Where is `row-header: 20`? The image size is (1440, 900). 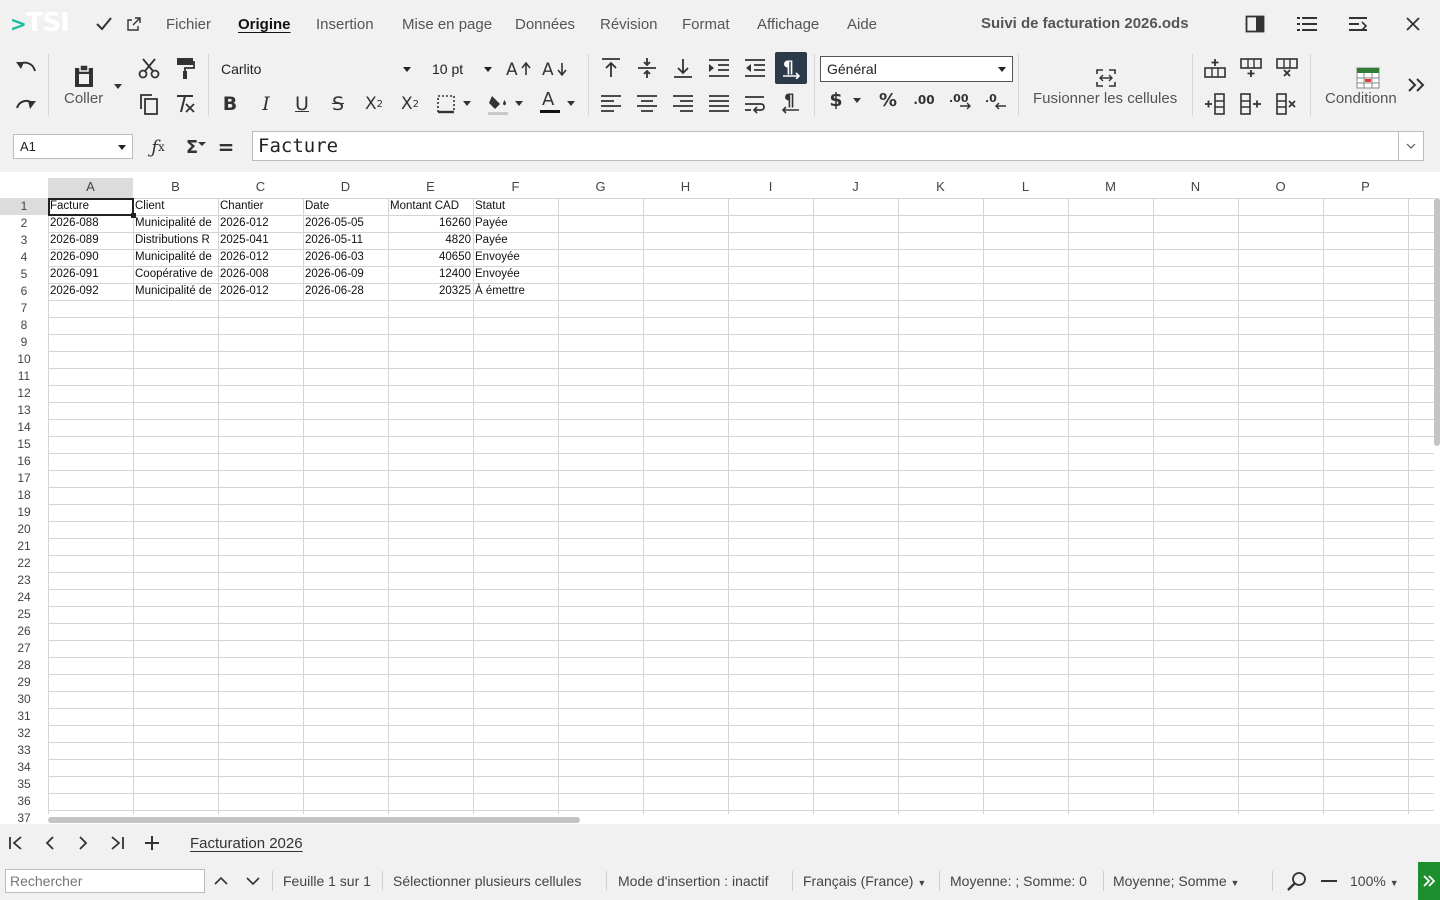 row-header: 20 is located at coordinates (24, 529).